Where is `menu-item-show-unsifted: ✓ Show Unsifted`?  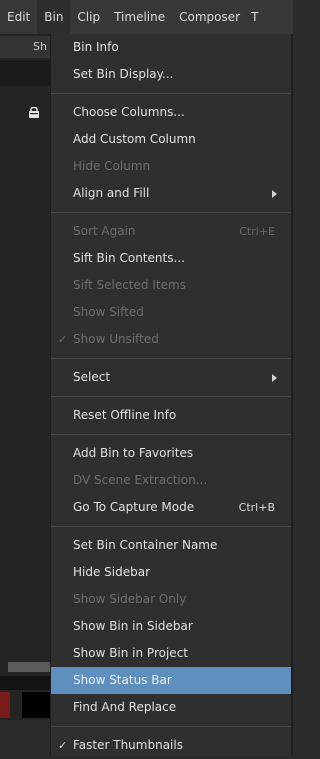
menu-item-show-unsifted: ✓ Show Unsifted is located at coordinates (171, 339).